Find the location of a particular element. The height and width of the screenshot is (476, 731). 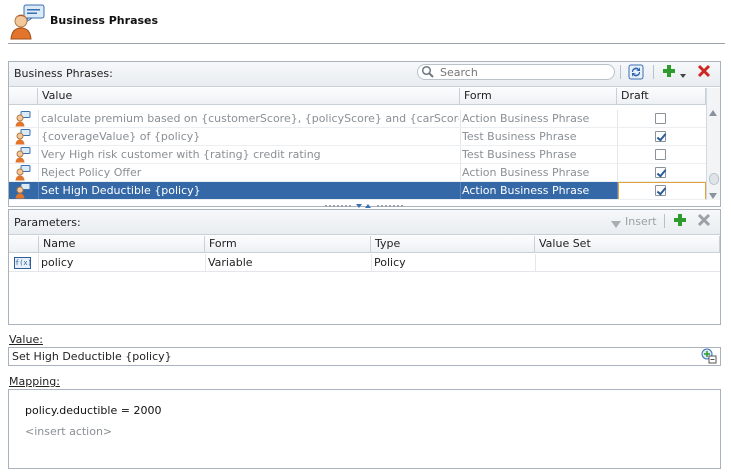

delete-parameter-icon is located at coordinates (704, 220).